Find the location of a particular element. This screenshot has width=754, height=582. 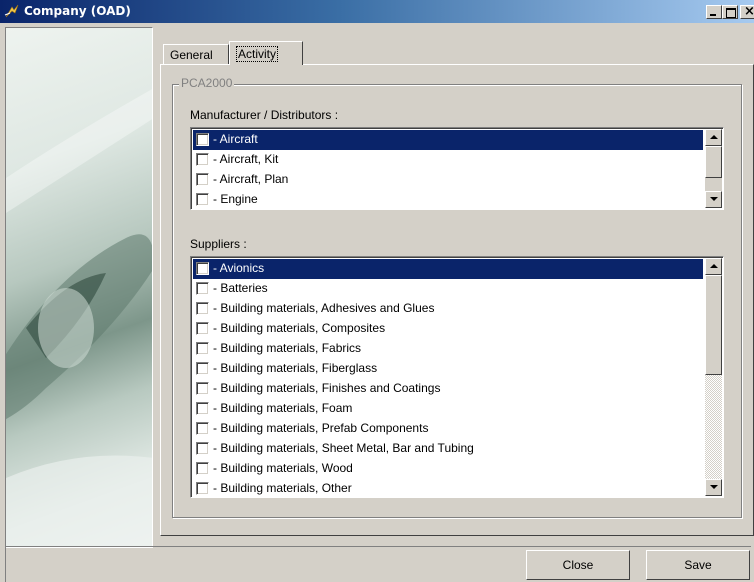

close-window-button: × is located at coordinates (747, 11).